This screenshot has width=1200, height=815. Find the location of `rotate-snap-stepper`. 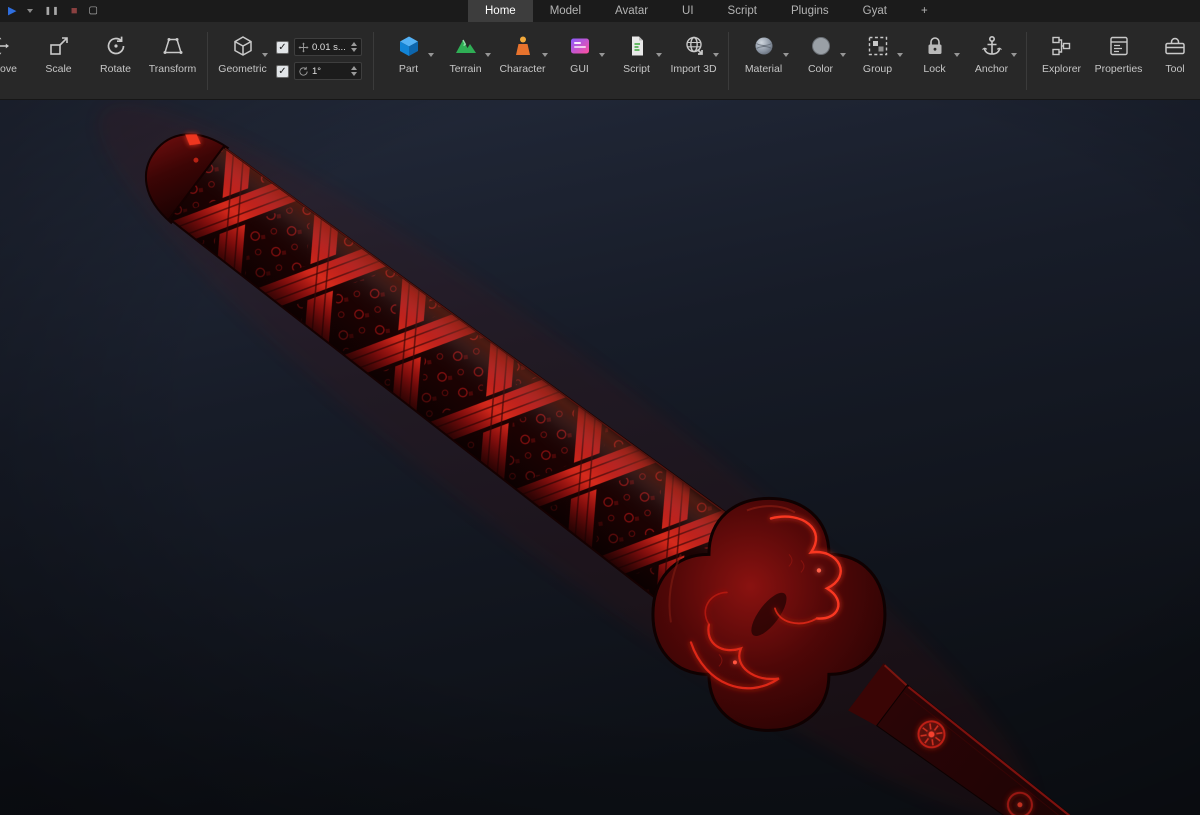

rotate-snap-stepper is located at coordinates (354, 71).